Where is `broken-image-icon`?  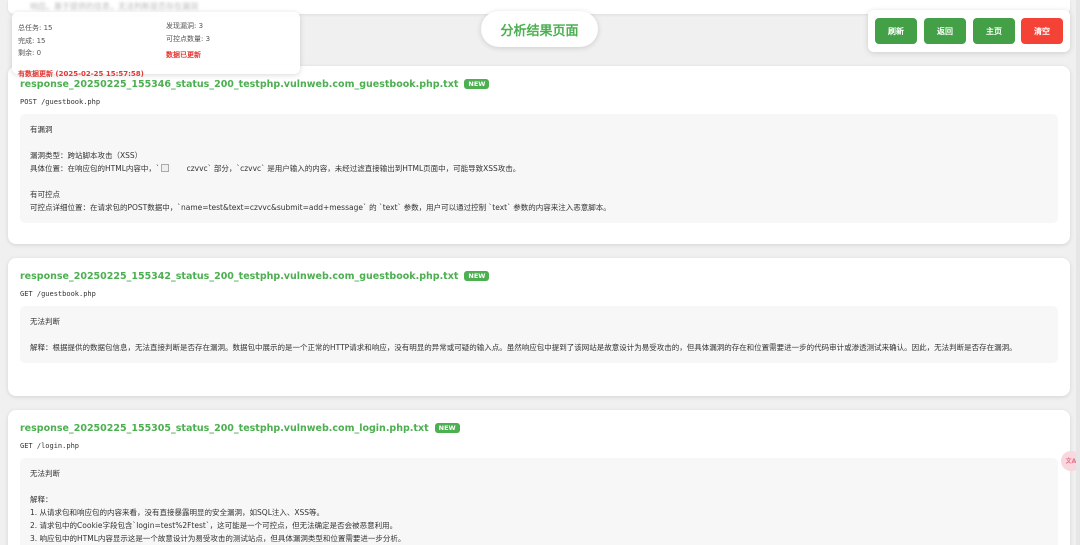
broken-image-icon is located at coordinates (164, 168).